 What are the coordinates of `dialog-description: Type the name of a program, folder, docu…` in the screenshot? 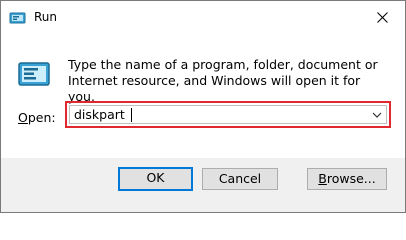 It's located at (223, 80).